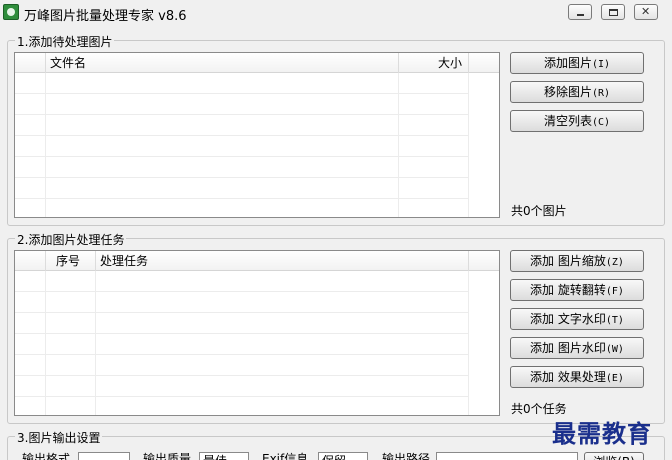  What do you see at coordinates (614, 349) in the screenshot?
I see `add-image-watermark-shortcut: (W)` at bounding box center [614, 349].